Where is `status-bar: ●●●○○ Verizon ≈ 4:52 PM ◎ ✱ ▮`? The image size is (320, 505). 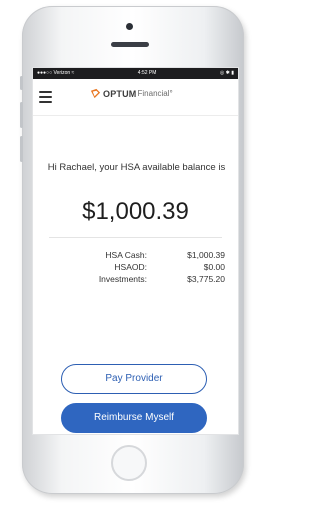
status-bar: ●●●○○ Verizon ≈ 4:52 PM ◎ ✱ ▮ is located at coordinates (135, 73).